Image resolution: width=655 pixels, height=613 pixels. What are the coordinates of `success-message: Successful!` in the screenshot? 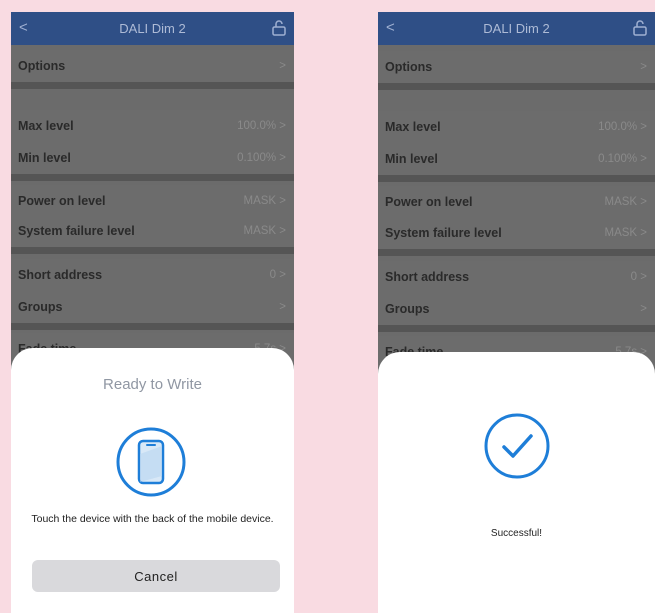 It's located at (516, 533).